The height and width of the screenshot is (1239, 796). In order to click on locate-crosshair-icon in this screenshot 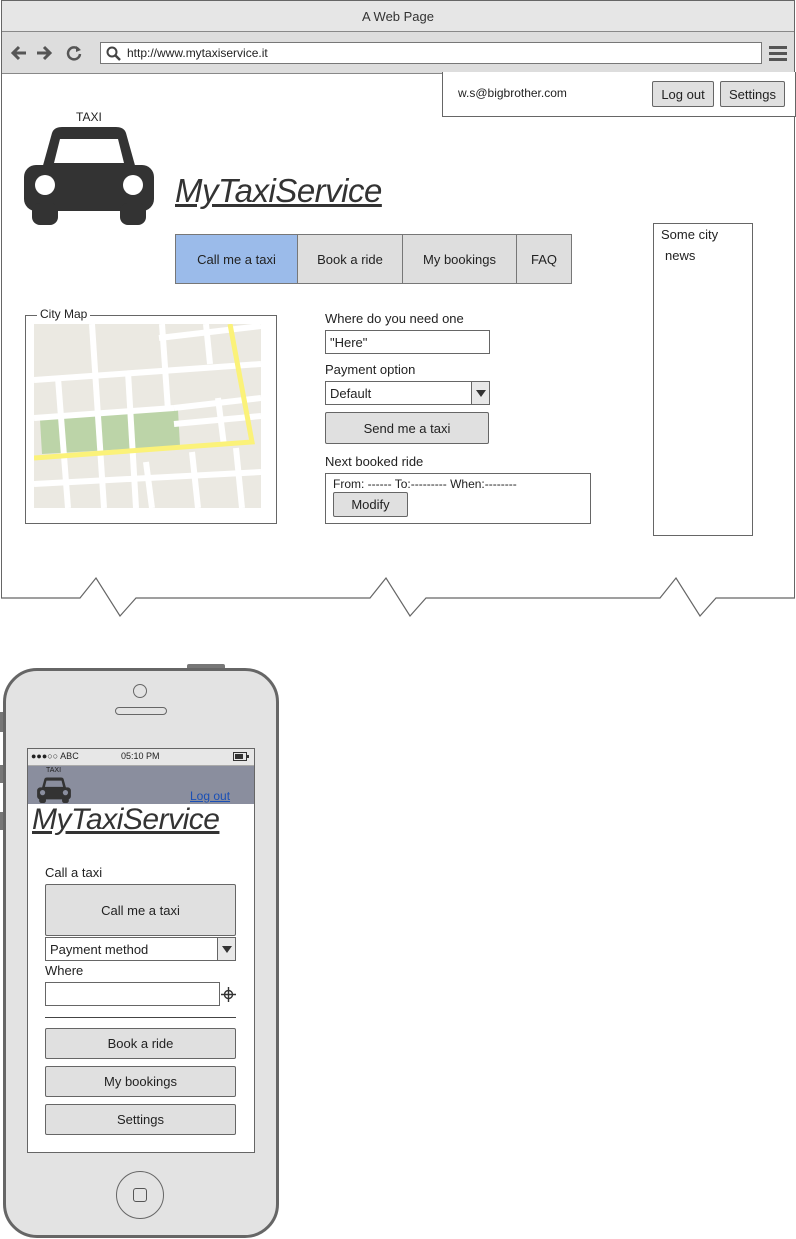, I will do `click(228, 994)`.